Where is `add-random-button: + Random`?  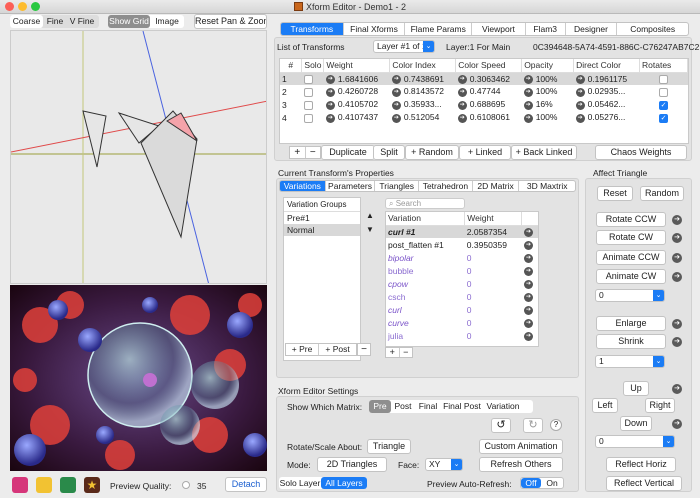 add-random-button: + Random is located at coordinates (432, 152).